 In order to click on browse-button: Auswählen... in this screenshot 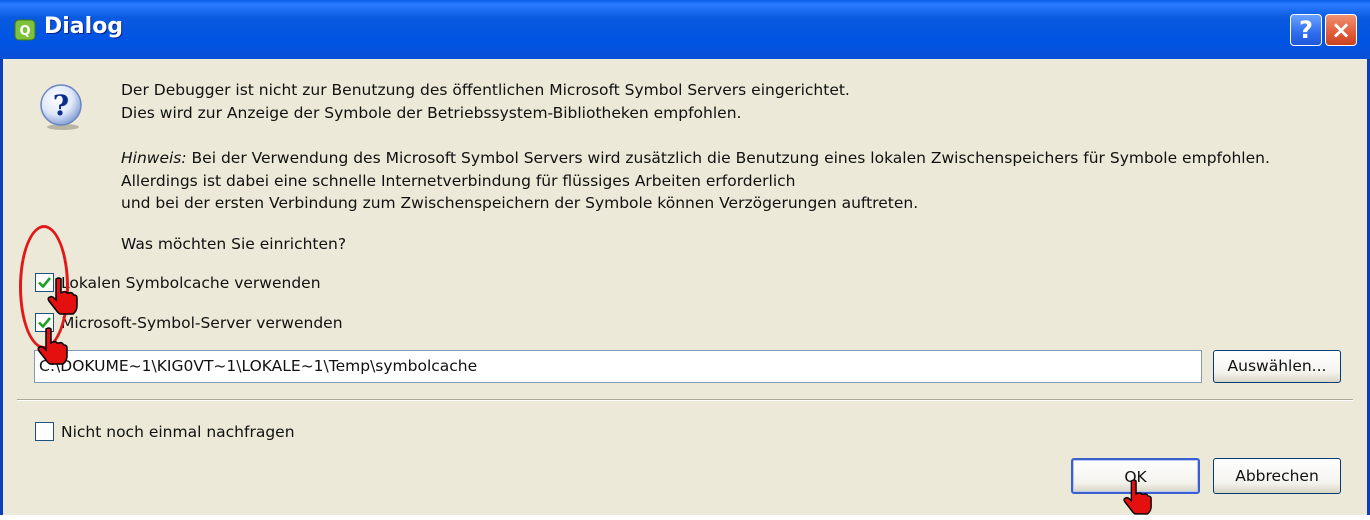, I will do `click(1277, 366)`.